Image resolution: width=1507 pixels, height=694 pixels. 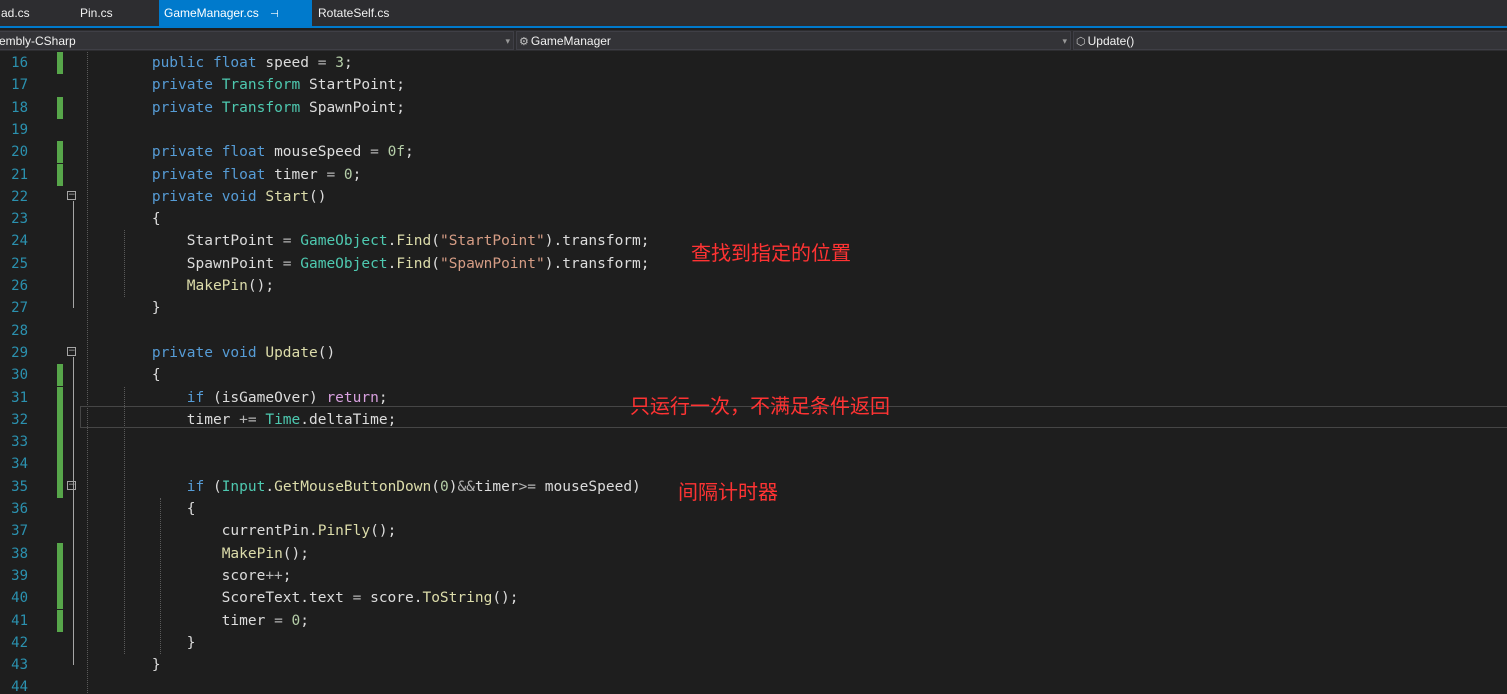 What do you see at coordinates (287, 196) in the screenshot?
I see `code-token: Start` at bounding box center [287, 196].